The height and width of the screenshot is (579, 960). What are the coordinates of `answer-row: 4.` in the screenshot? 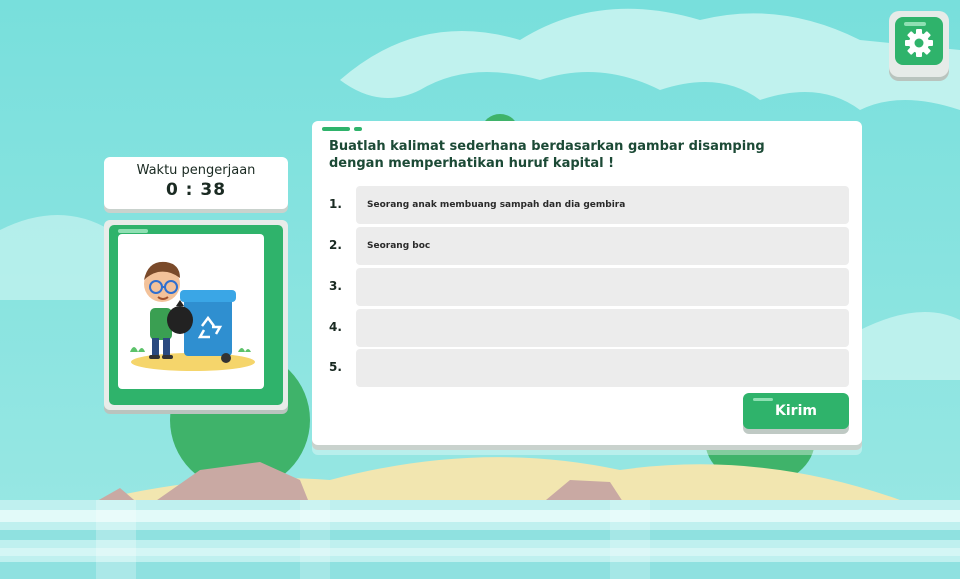 It's located at (589, 328).